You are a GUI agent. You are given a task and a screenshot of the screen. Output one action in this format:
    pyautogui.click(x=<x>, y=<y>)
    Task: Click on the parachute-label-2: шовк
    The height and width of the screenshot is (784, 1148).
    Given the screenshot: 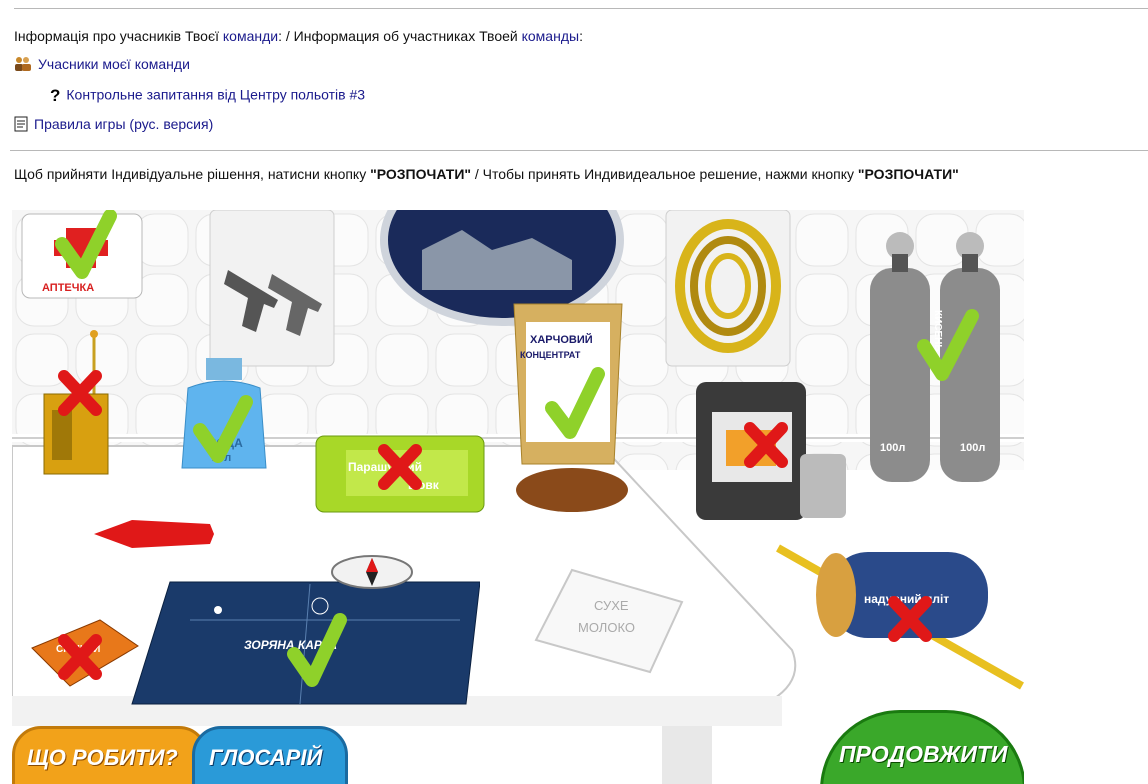 What is the action you would take?
    pyautogui.click(x=423, y=485)
    